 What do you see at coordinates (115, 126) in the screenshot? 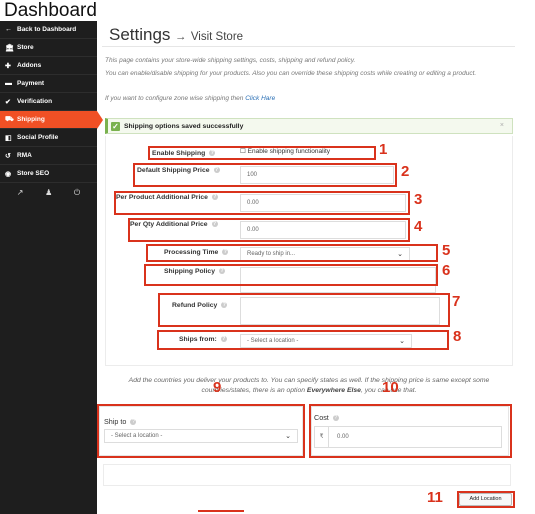
I see `check-icon: ✓` at bounding box center [115, 126].